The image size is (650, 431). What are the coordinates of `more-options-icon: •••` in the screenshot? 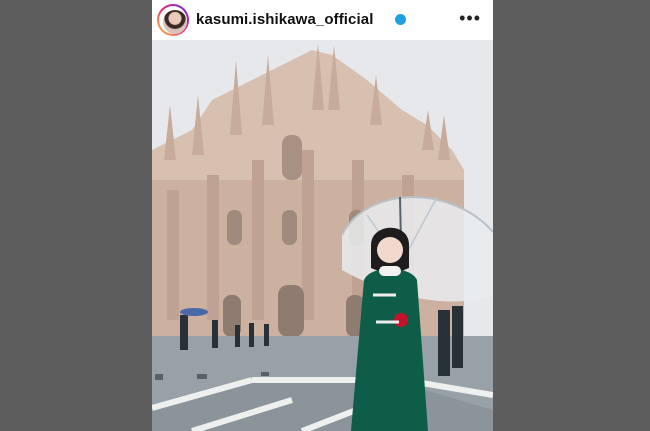 It's located at (470, 18).